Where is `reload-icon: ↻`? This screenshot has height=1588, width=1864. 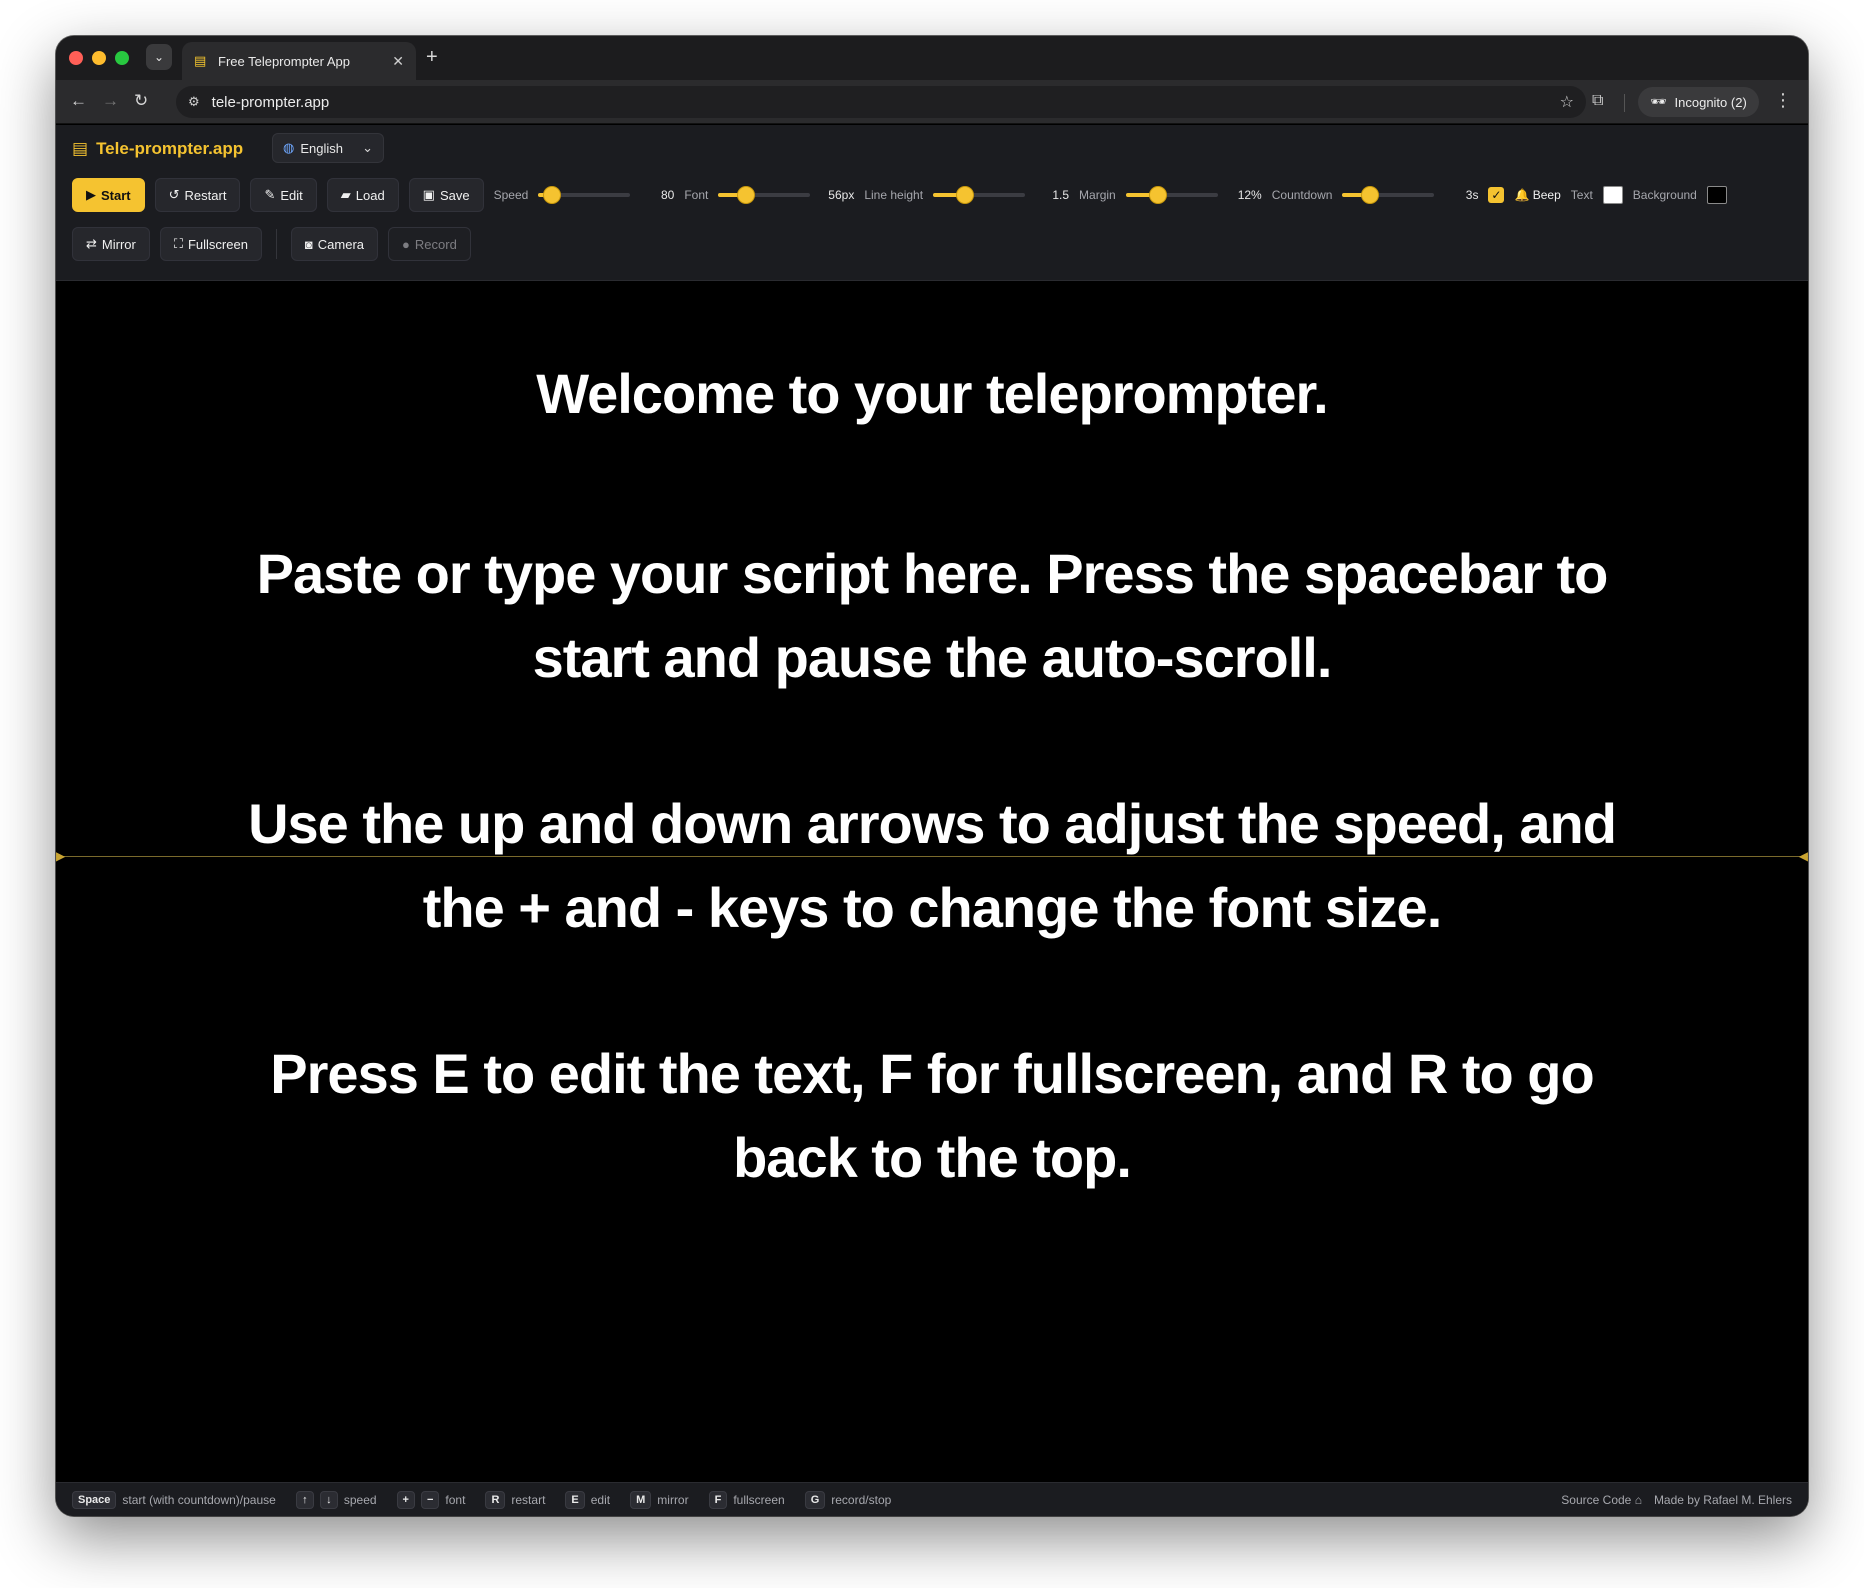
reload-icon: ↻ is located at coordinates (141, 101).